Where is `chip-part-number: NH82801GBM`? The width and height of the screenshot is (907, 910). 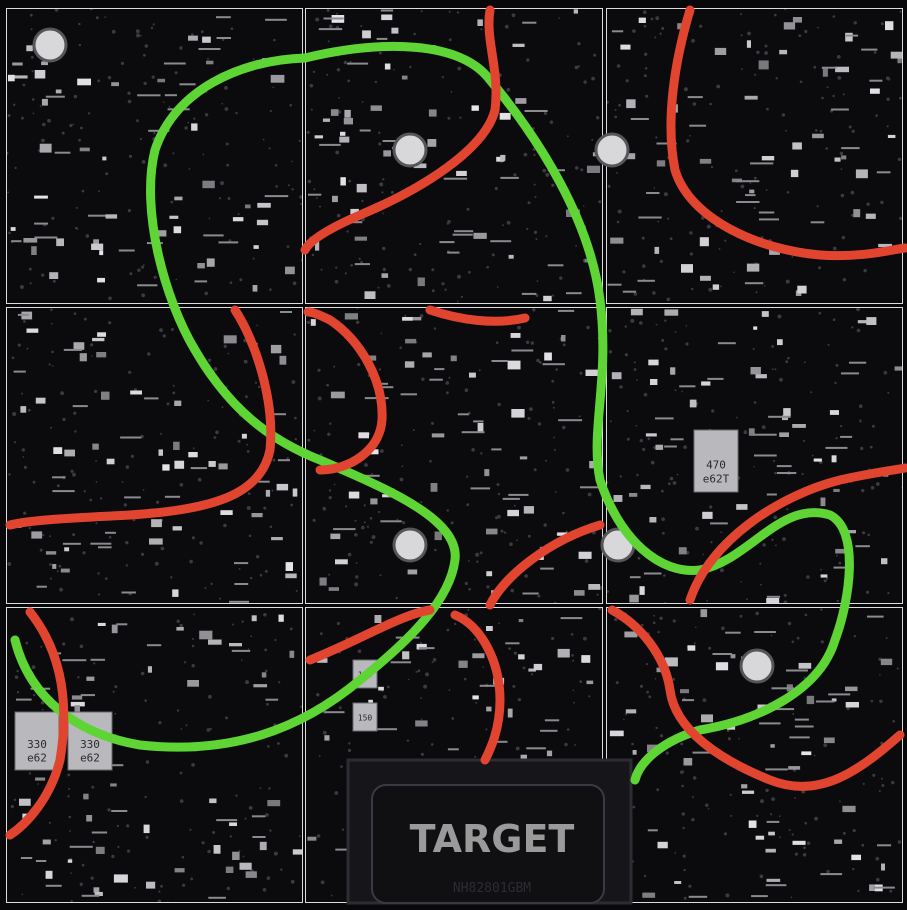
chip-part-number: NH82801GBM is located at coordinates (492, 888).